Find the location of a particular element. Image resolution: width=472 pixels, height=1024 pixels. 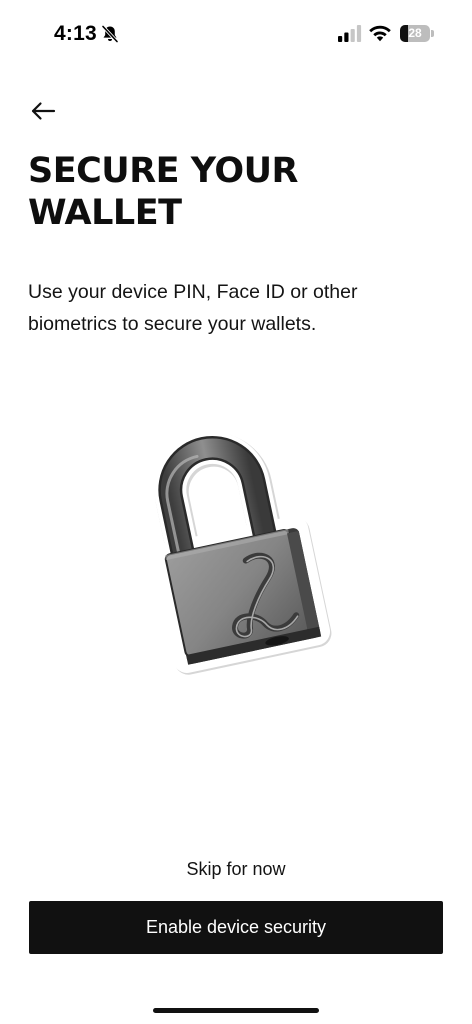

page-title-line1: SECURE YOUR is located at coordinates (163, 171).